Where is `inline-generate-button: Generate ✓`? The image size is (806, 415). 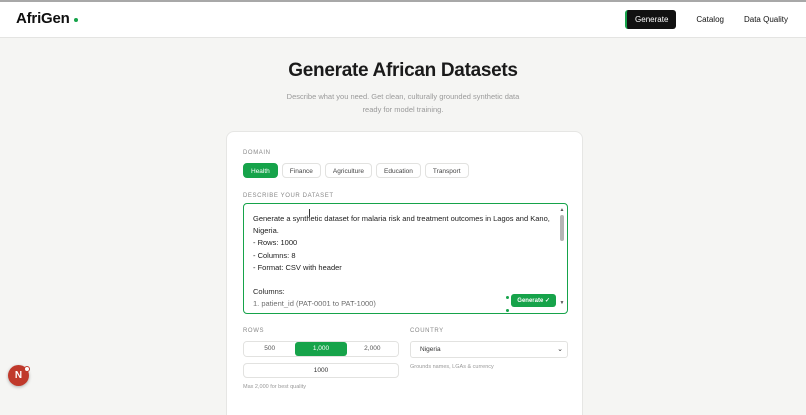 inline-generate-button: Generate ✓ is located at coordinates (533, 300).